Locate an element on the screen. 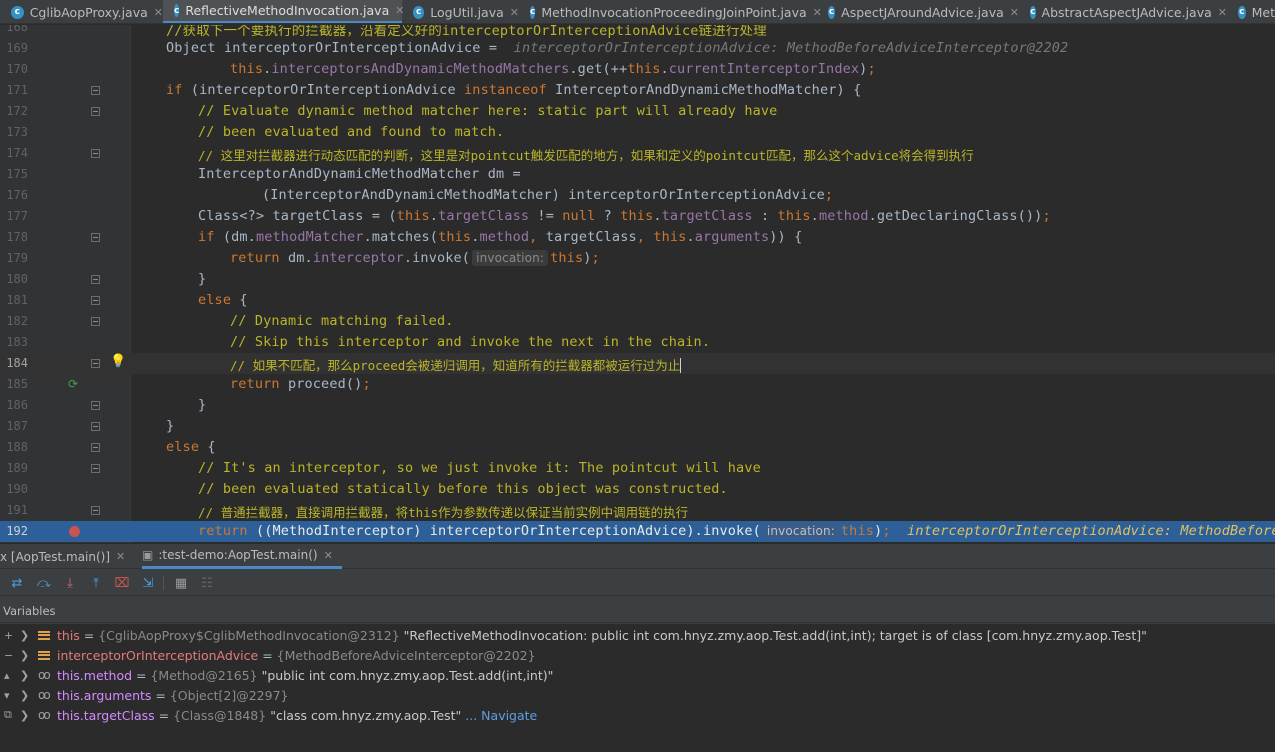 This screenshot has height=752, width=1275. tab-met: c Met is located at coordinates (1251, 11).